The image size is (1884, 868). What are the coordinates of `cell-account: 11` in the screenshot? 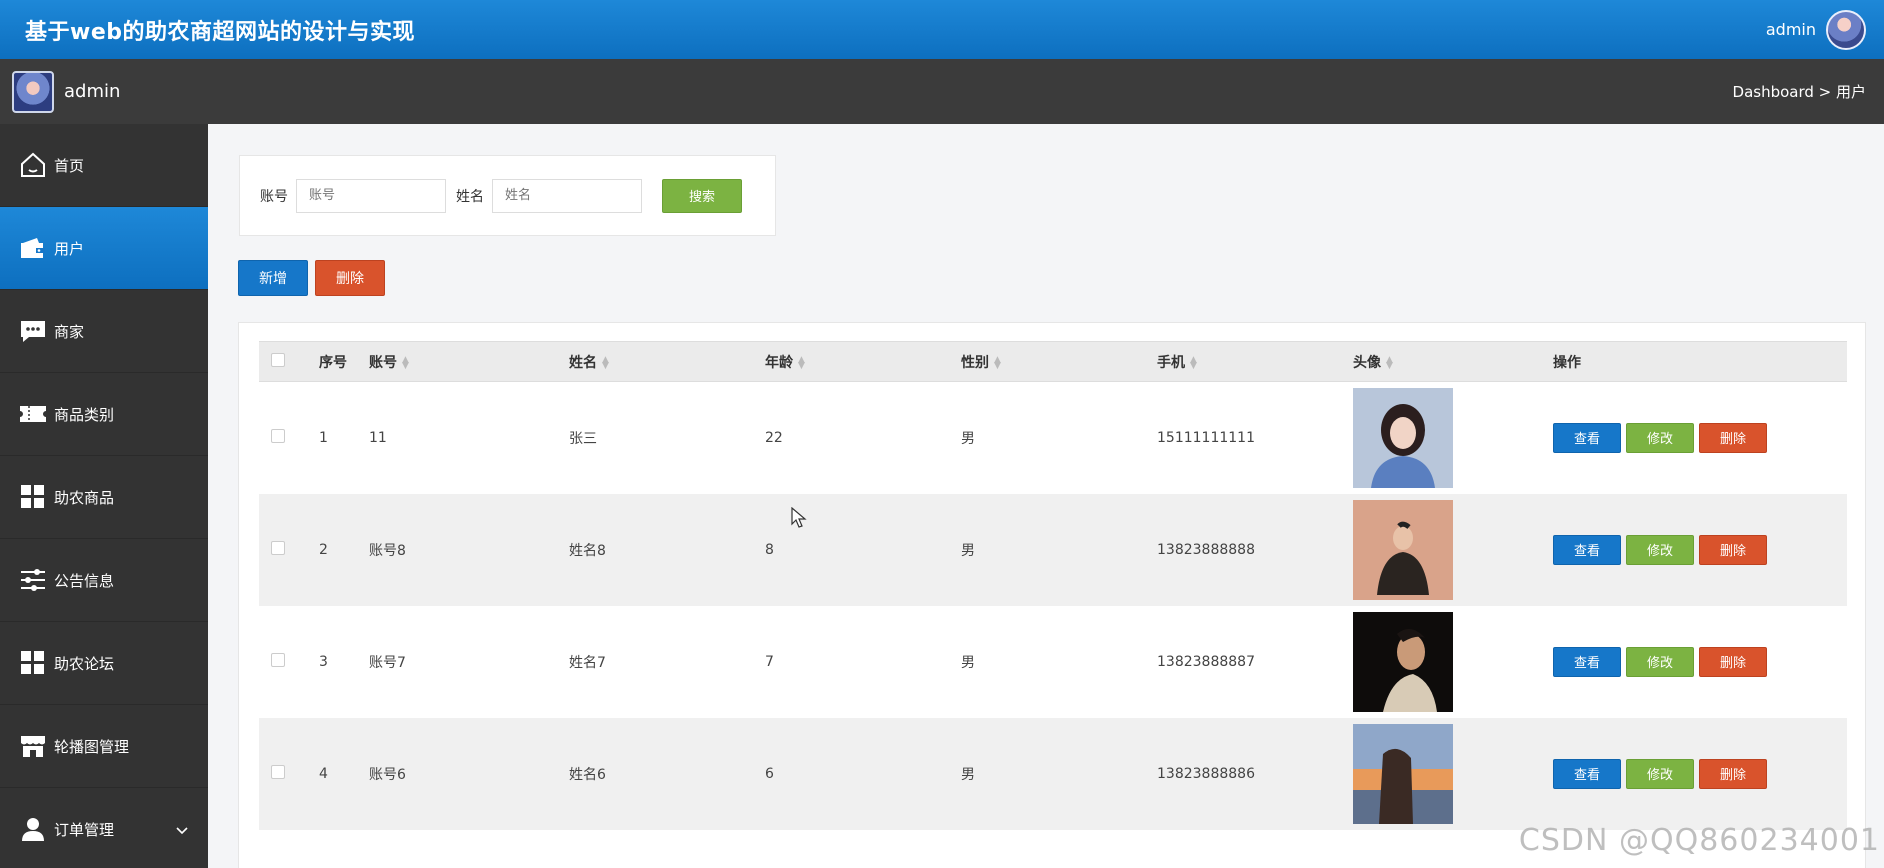 It's located at (378, 437).